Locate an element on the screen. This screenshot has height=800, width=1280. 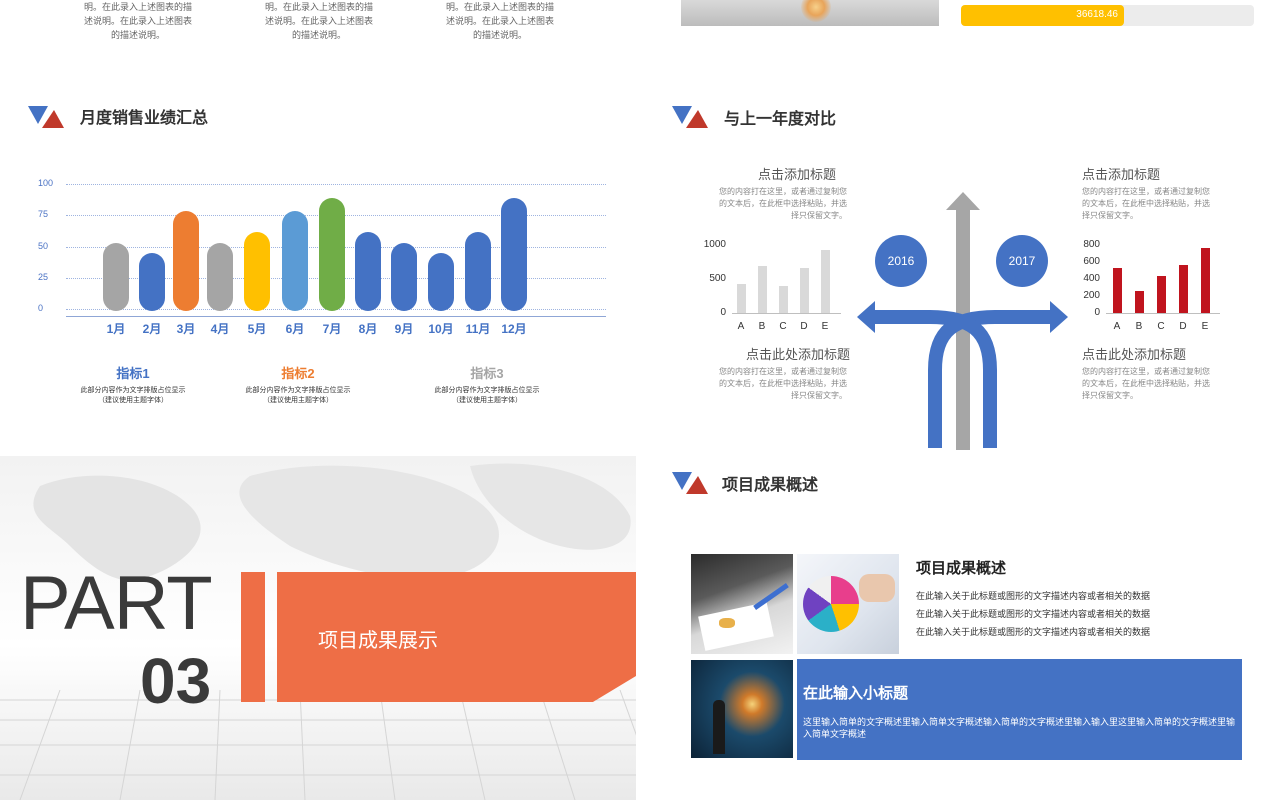
mini-x-label: D is located at coordinates (1183, 326).